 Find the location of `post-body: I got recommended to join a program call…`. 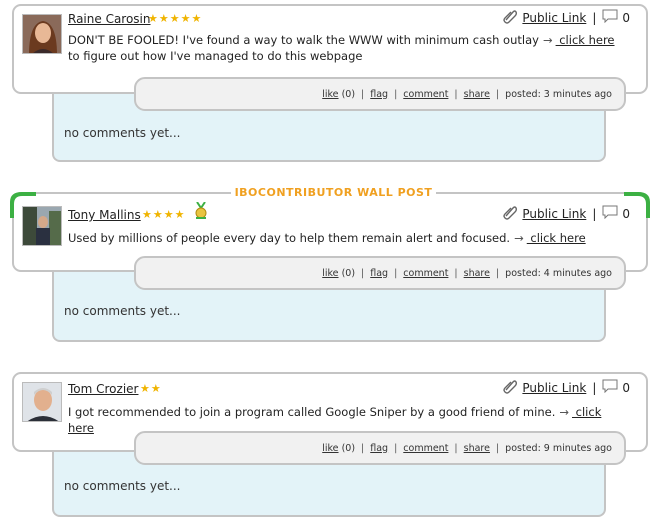

post-body: I got recommended to join a program call… is located at coordinates (312, 412).